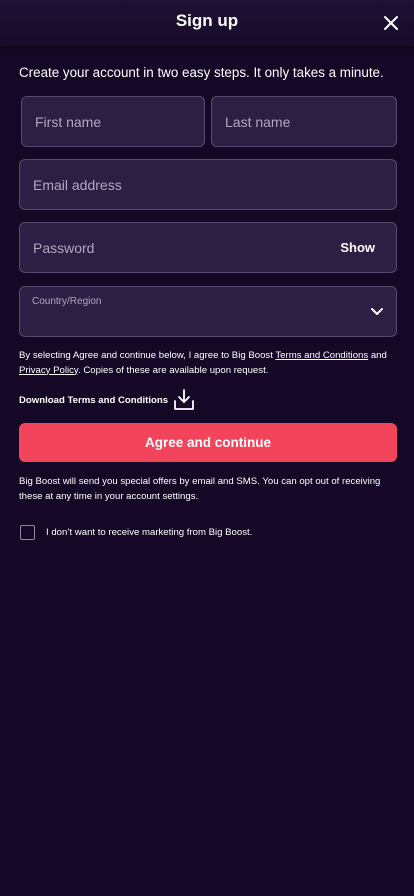 The image size is (414, 896). I want to click on first-name-field, so click(113, 121).